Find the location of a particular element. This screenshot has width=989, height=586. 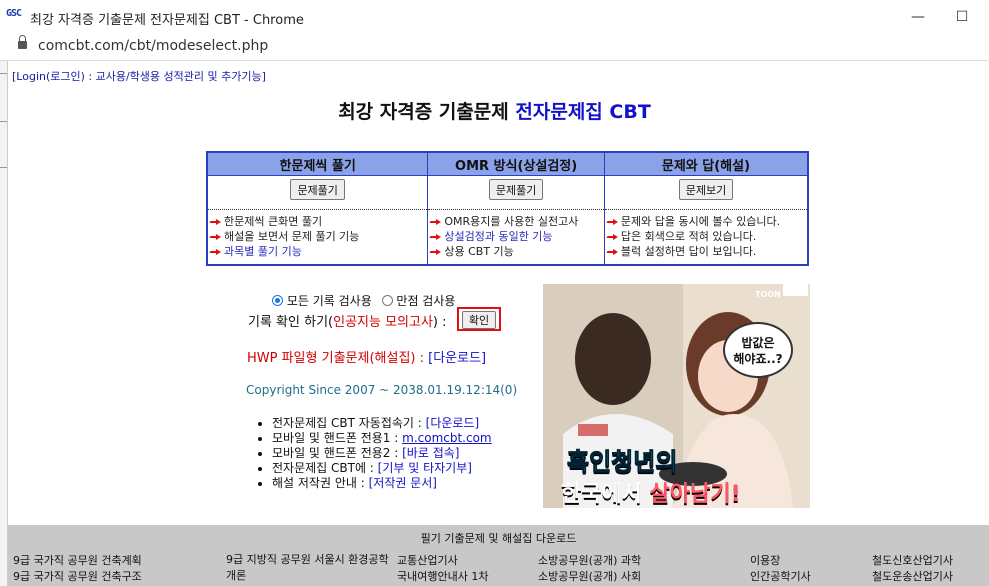

mode-header-omr: OMR 방식(상설검정) is located at coordinates (516, 163).